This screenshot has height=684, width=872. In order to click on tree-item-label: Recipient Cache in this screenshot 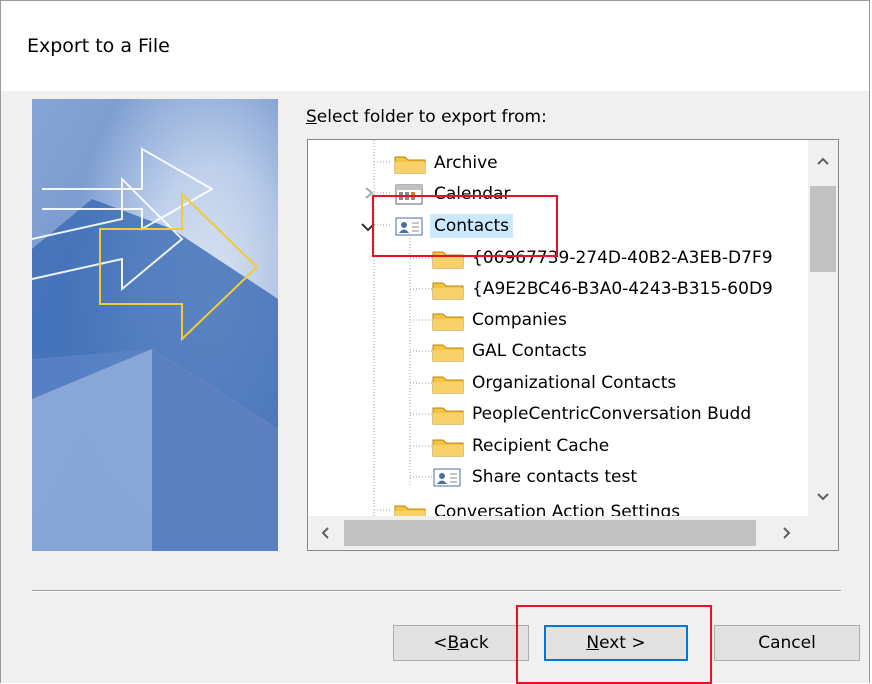, I will do `click(541, 446)`.